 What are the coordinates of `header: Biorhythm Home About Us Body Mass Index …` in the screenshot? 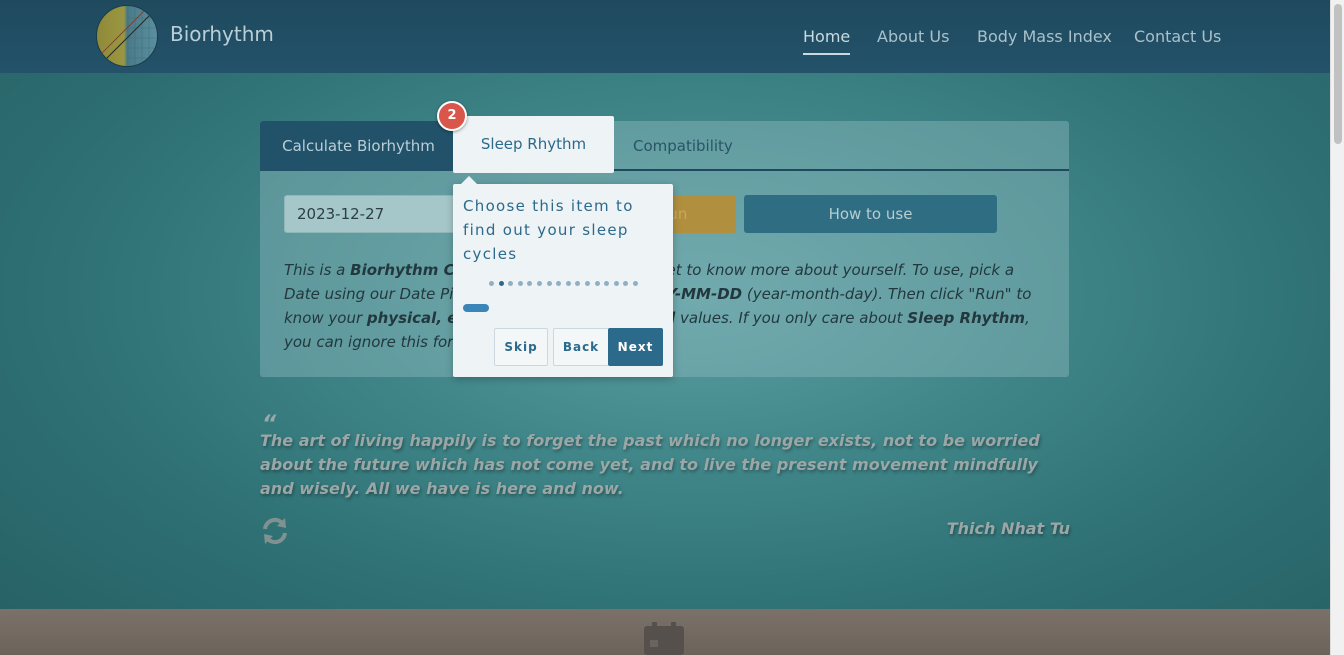 It's located at (665, 36).